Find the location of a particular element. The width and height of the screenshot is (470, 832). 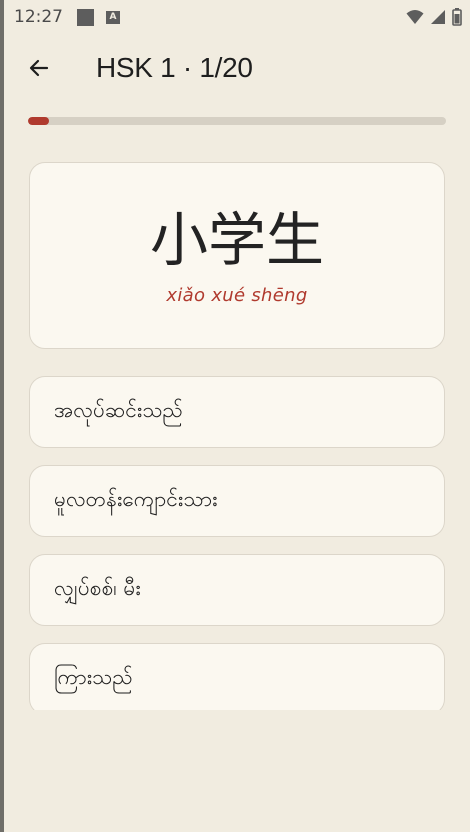

hanzi-text: 小学生 is located at coordinates (236, 240).